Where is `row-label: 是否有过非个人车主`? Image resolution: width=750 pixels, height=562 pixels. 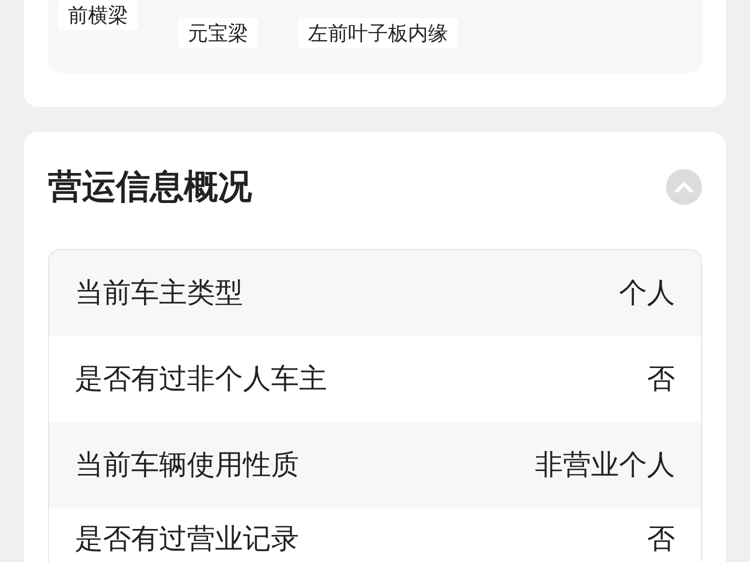 row-label: 是否有过非个人车主 is located at coordinates (201, 379).